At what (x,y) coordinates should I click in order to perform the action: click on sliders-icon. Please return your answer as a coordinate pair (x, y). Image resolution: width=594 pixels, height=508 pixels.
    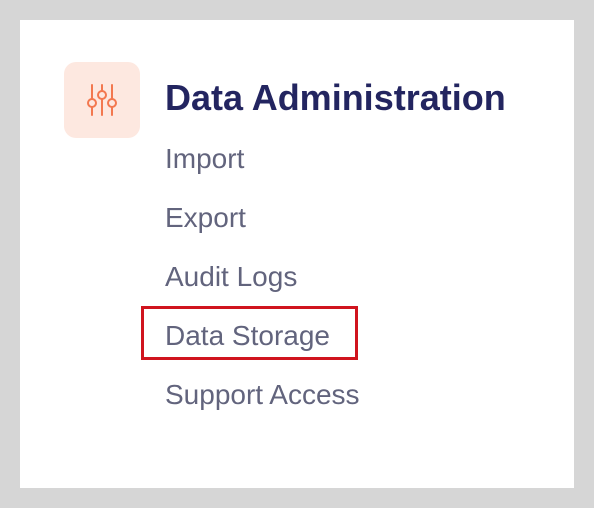
    Looking at the image, I should click on (102, 100).